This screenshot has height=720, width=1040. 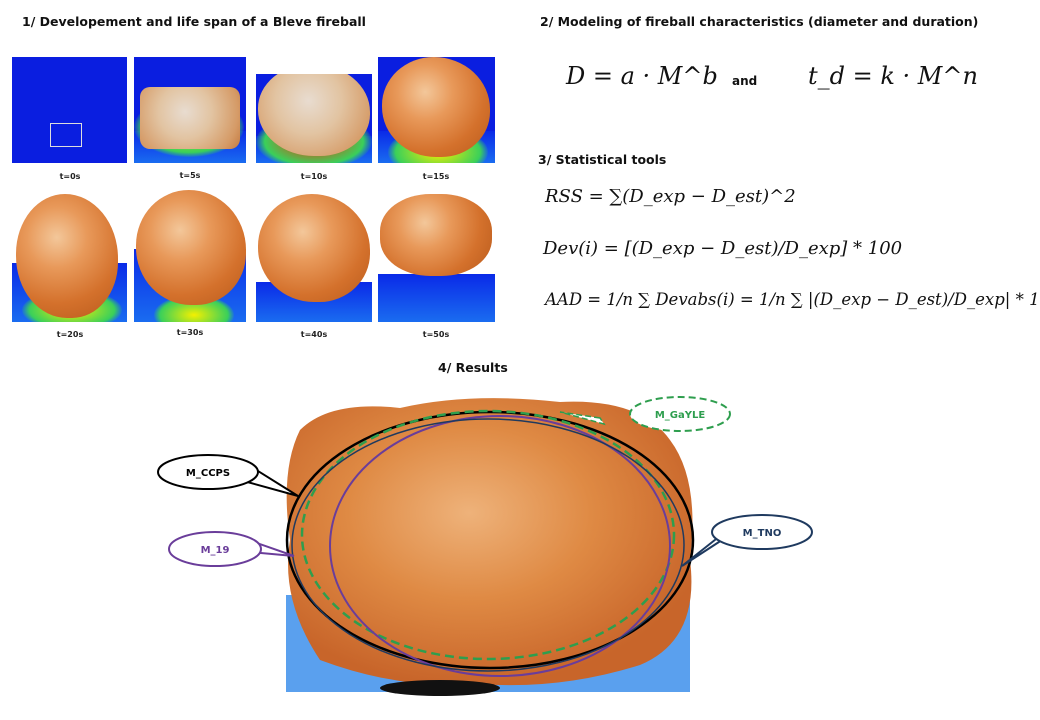 I want to click on callout-label: M_GaYLE, so click(x=680, y=415).